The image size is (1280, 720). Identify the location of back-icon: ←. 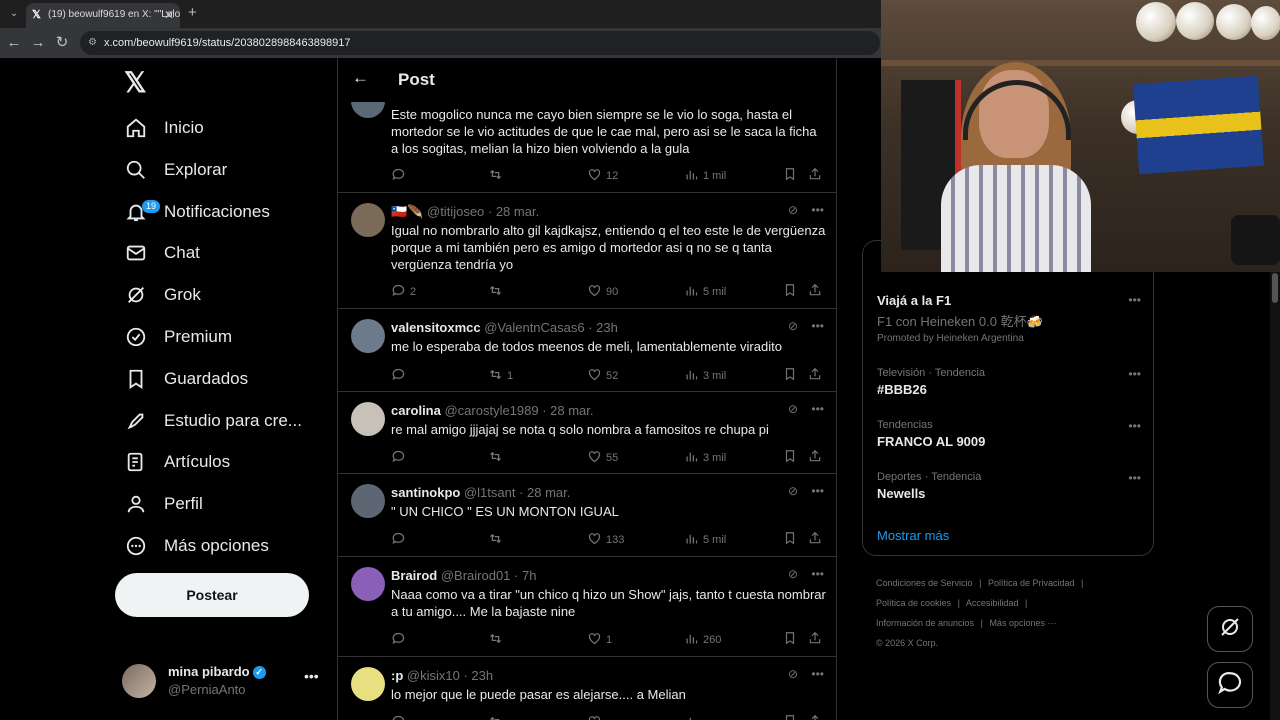
(14, 43).